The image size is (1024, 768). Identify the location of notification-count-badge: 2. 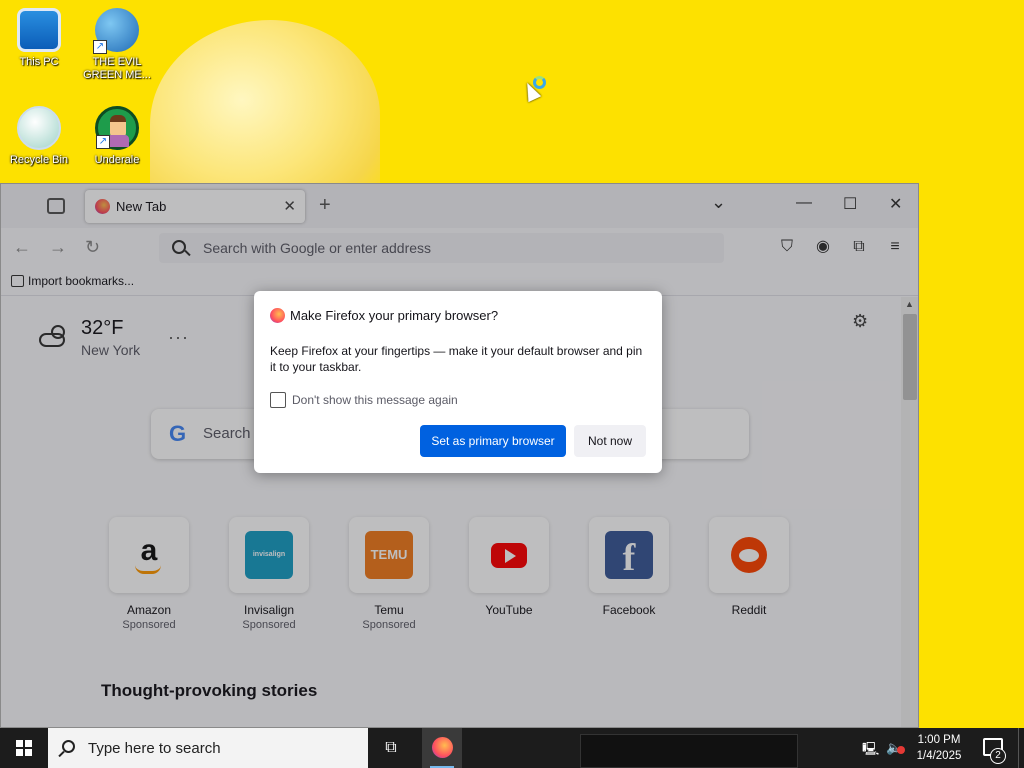
(998, 756).